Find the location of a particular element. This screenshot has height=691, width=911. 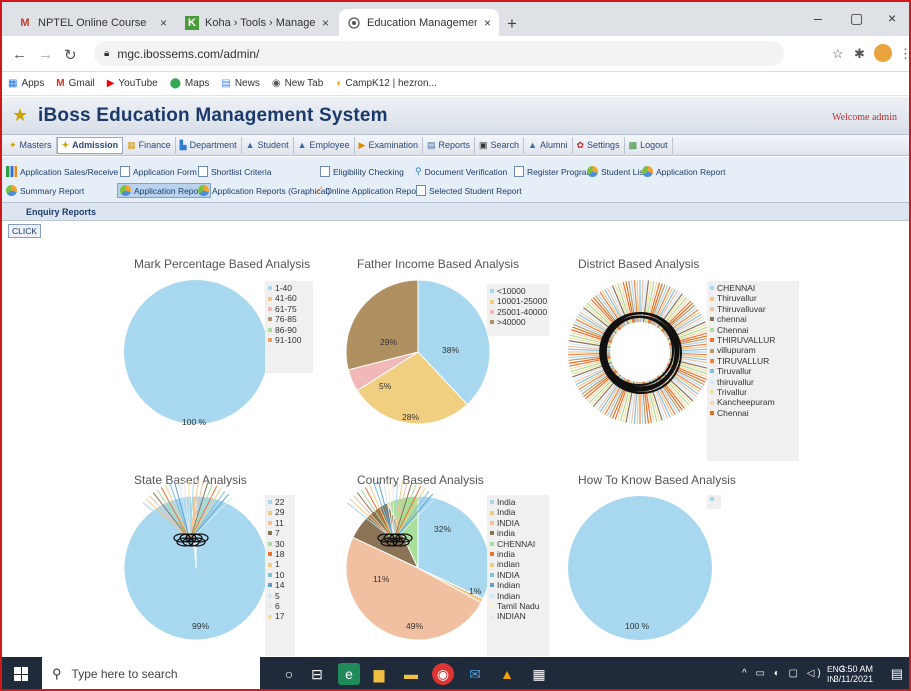

menu-logout: ▩ Logout is located at coordinates (649, 145).